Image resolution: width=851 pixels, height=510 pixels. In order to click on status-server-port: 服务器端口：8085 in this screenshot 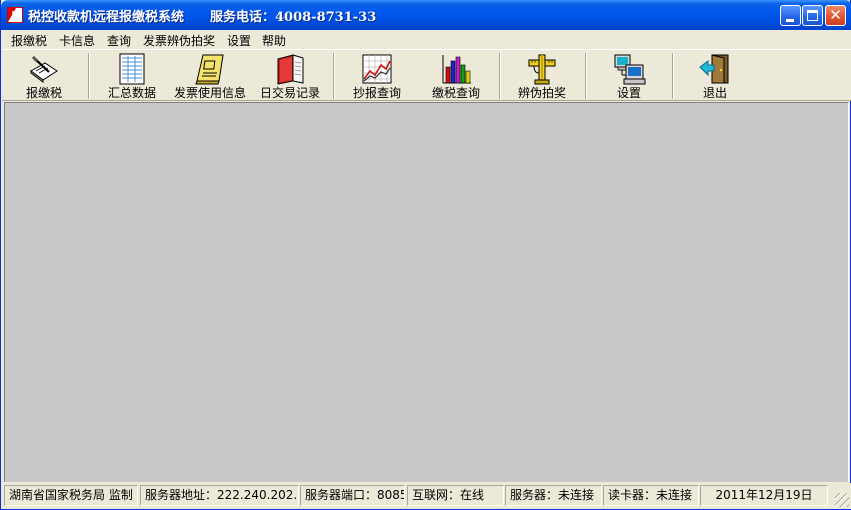, I will do `click(352, 495)`.